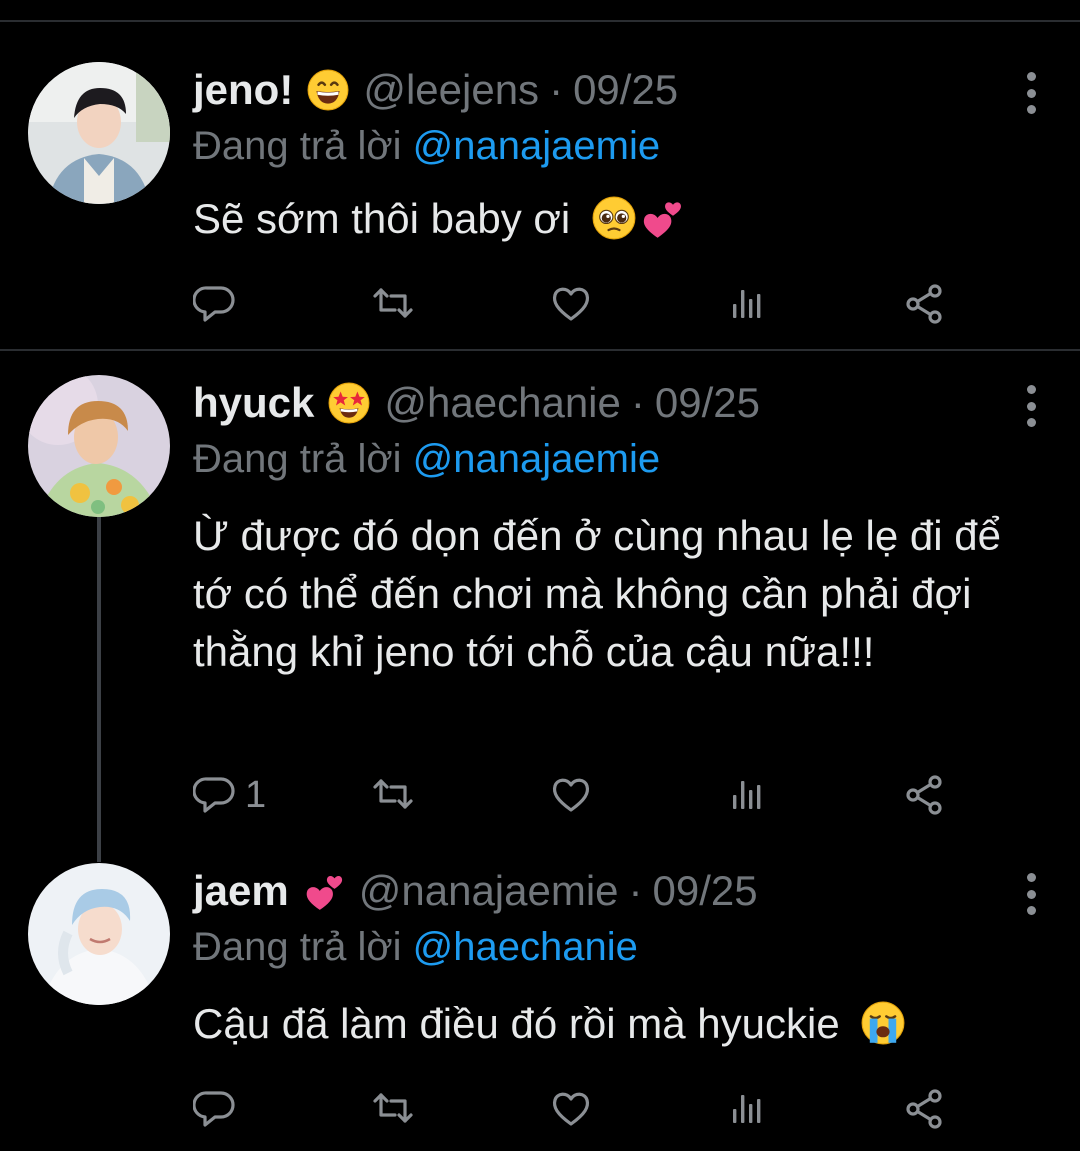  I want to click on tweet-divider, so click(540, 350).